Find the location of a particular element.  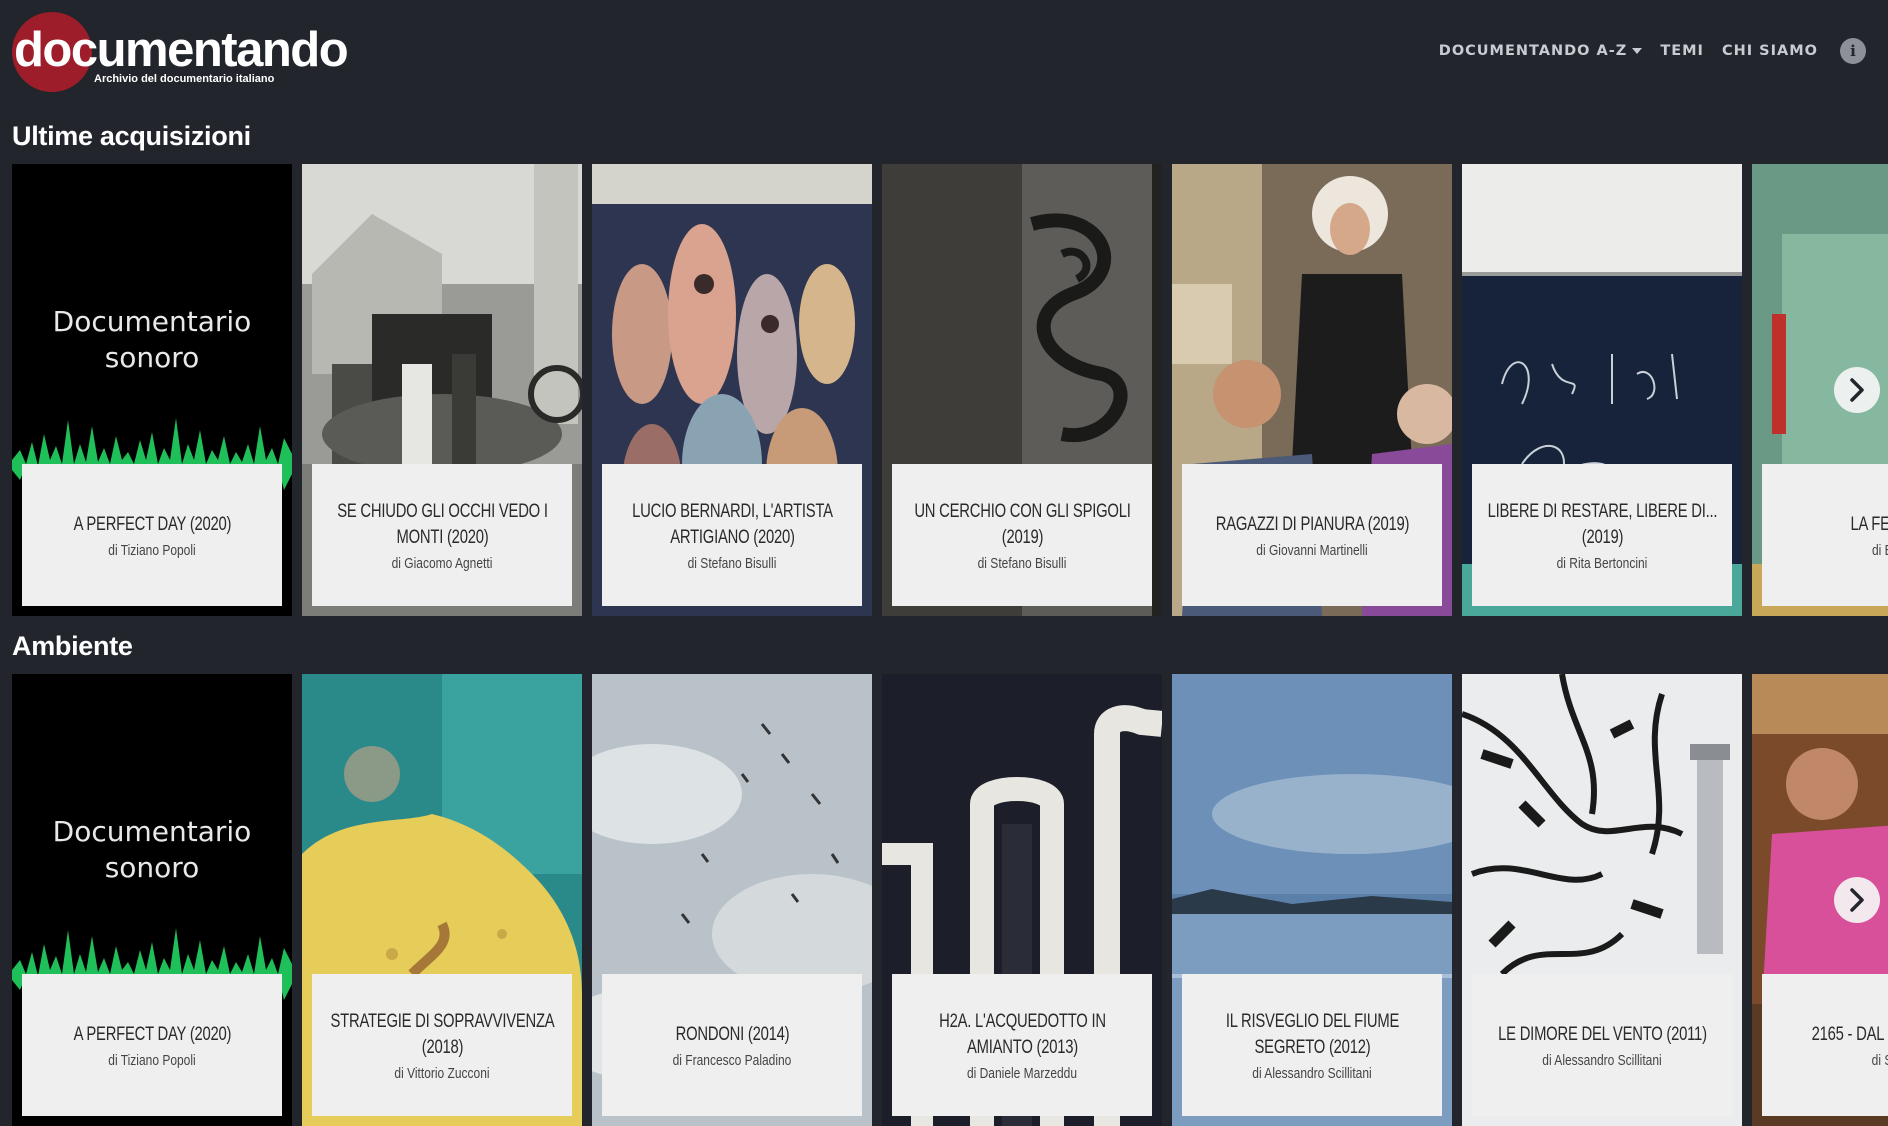

card-title: LE DIMORE DEL VENTO (2011) is located at coordinates (1602, 1034).